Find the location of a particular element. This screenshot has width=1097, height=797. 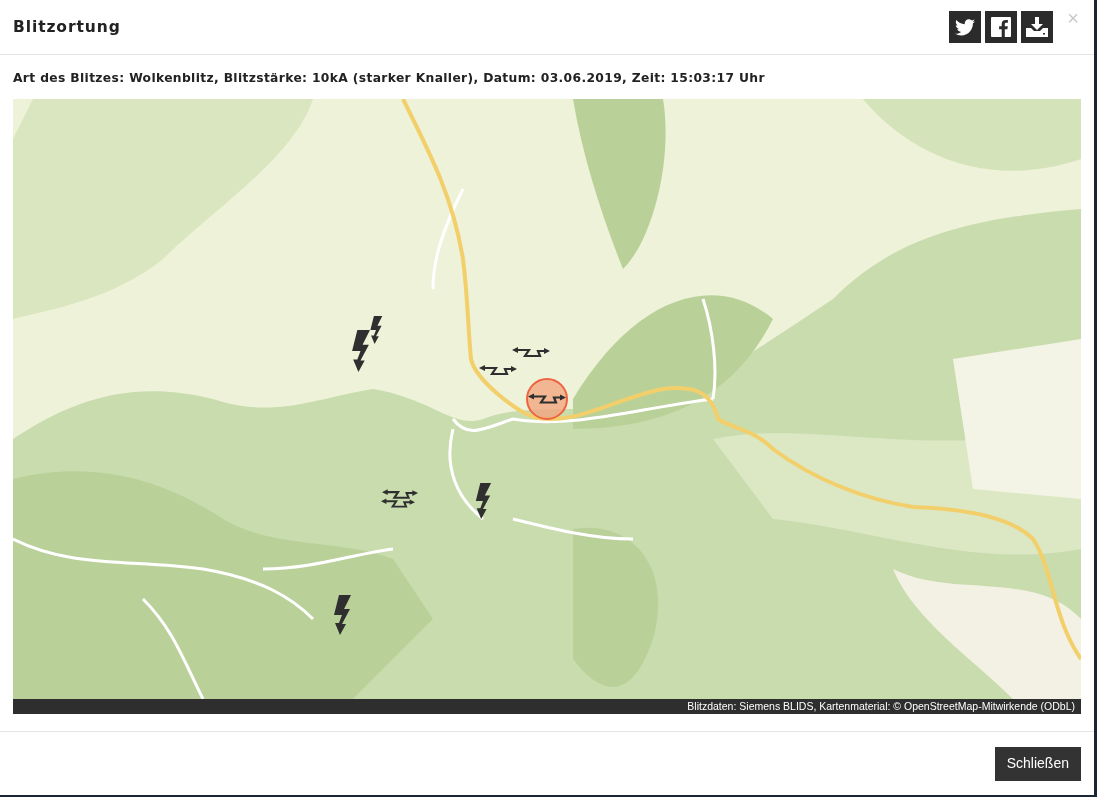

download-button is located at coordinates (1037, 27).